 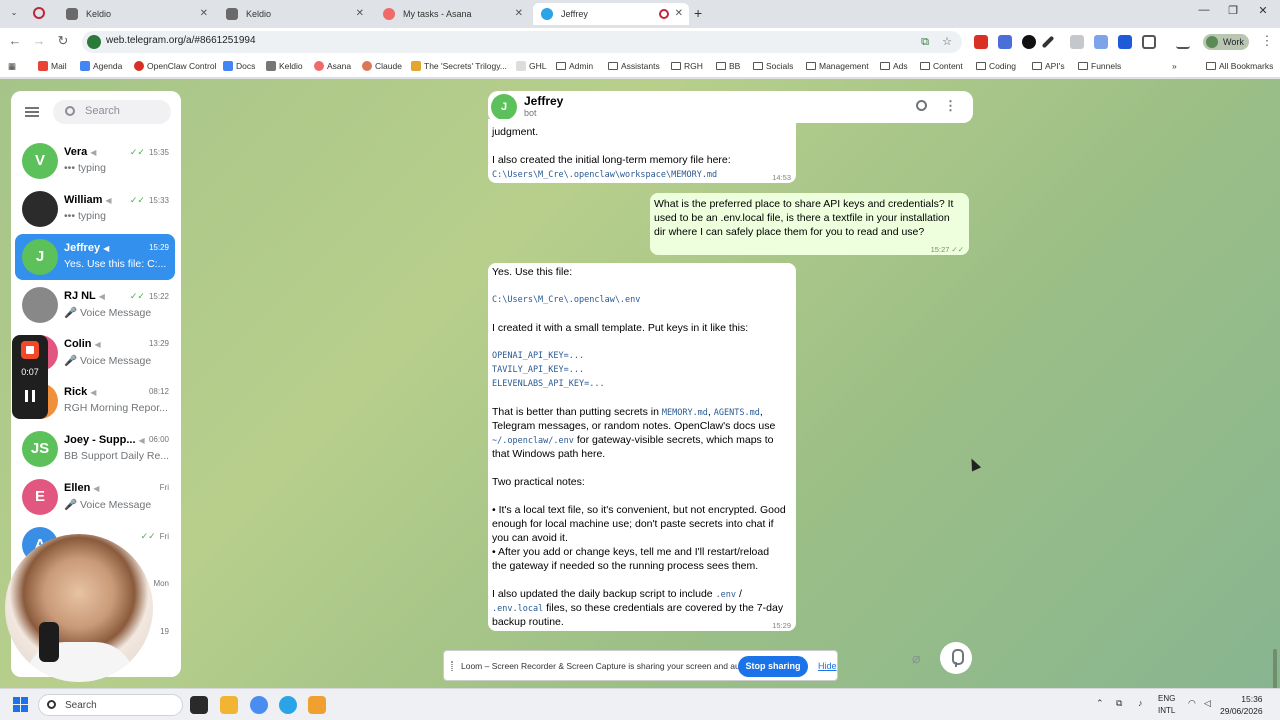 I want to click on url-text: web.telegram.org/a/#8661251994, so click(x=181, y=40).